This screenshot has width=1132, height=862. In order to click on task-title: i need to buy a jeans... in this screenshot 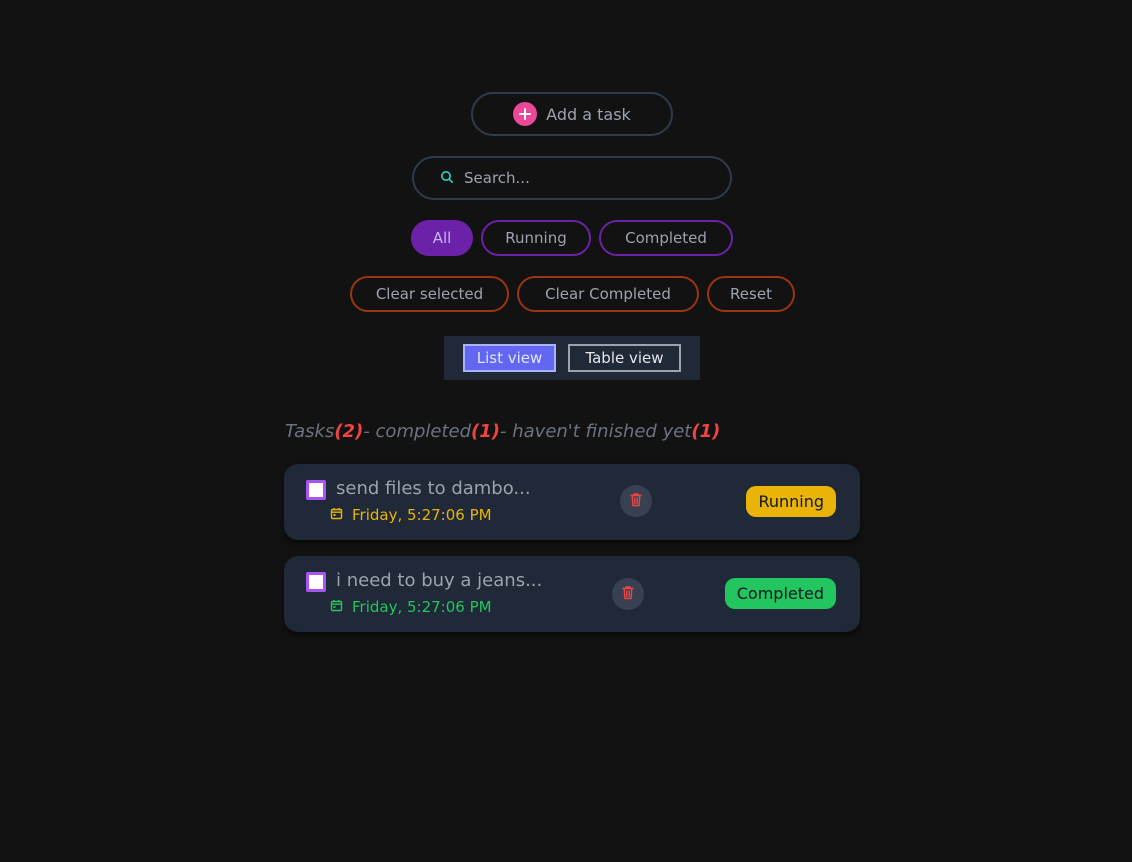, I will do `click(439, 580)`.